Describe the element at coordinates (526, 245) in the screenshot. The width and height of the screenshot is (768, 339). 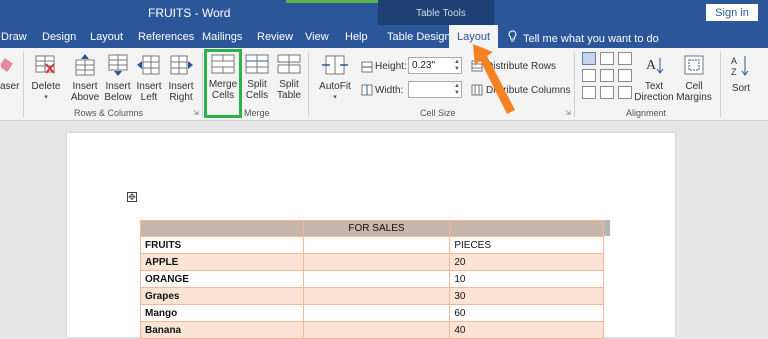
I see `table-cell: PIECES` at that location.